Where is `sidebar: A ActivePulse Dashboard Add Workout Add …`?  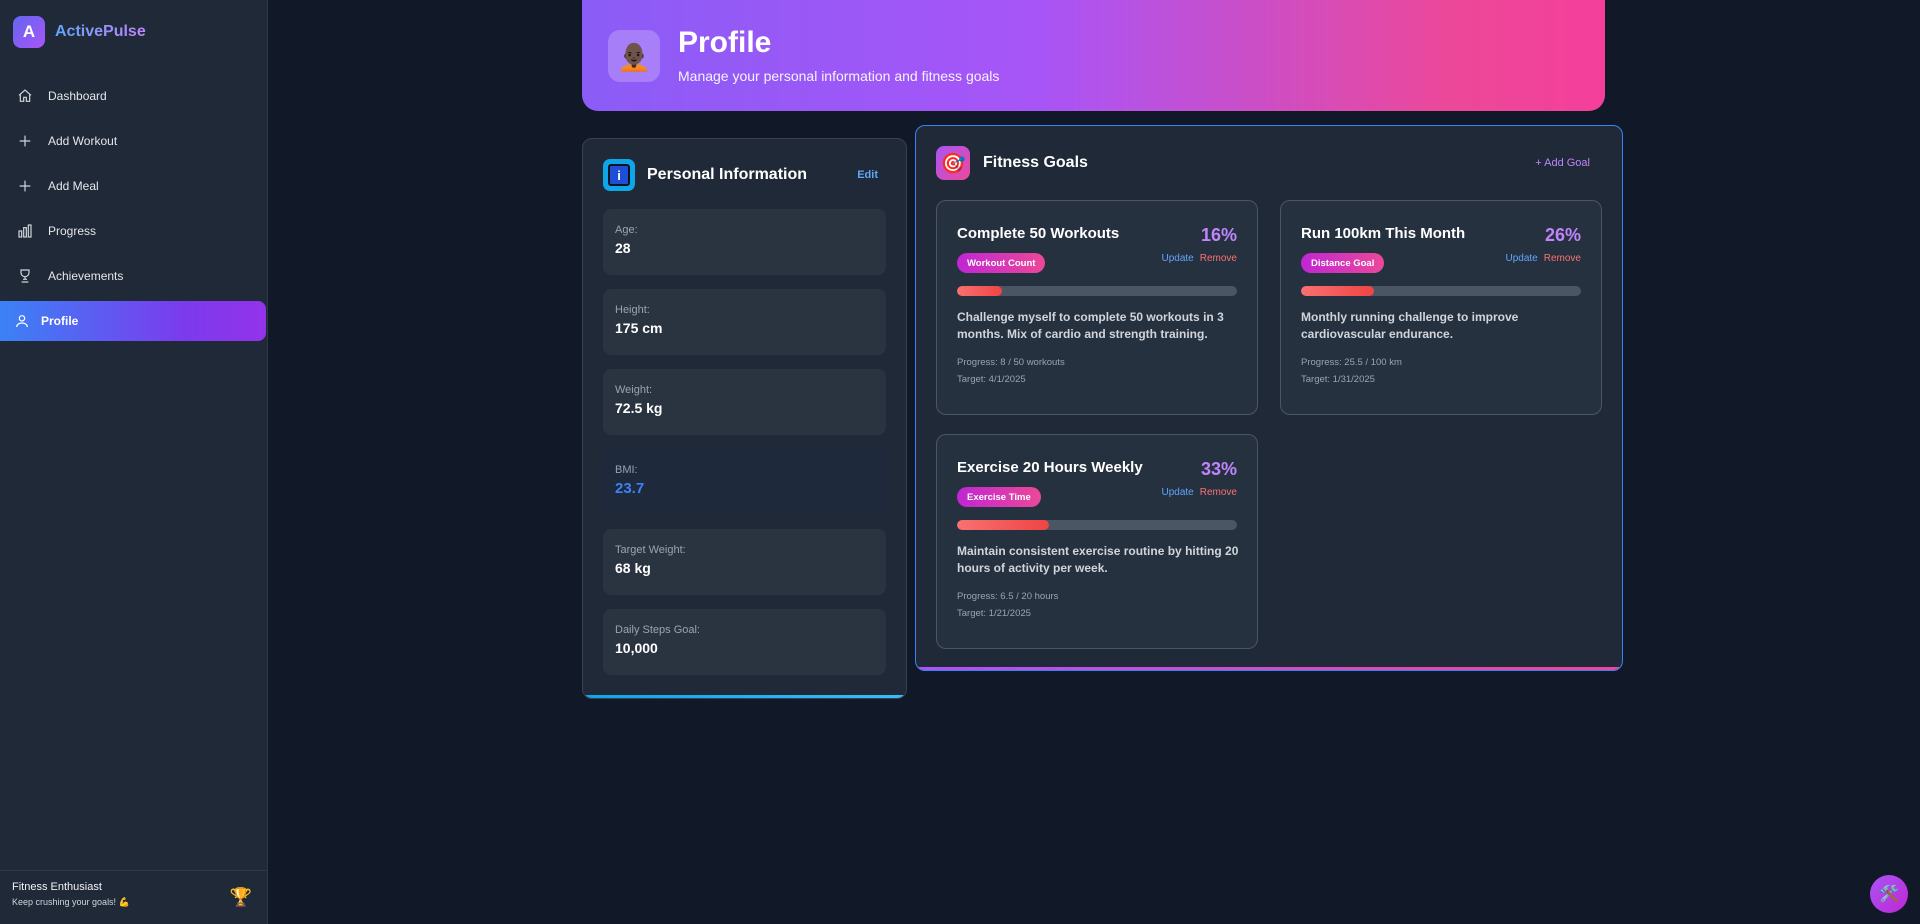 sidebar: A ActivePulse Dashboard Add Workout Add … is located at coordinates (134, 462).